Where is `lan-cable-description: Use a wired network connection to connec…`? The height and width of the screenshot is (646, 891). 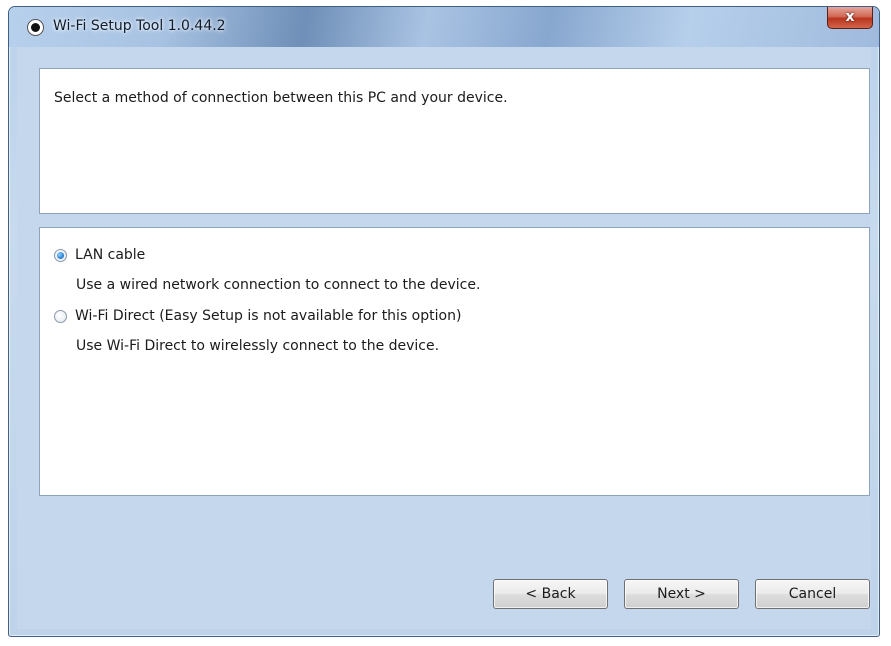
lan-cable-description: Use a wired network connection to connec… is located at coordinates (278, 285).